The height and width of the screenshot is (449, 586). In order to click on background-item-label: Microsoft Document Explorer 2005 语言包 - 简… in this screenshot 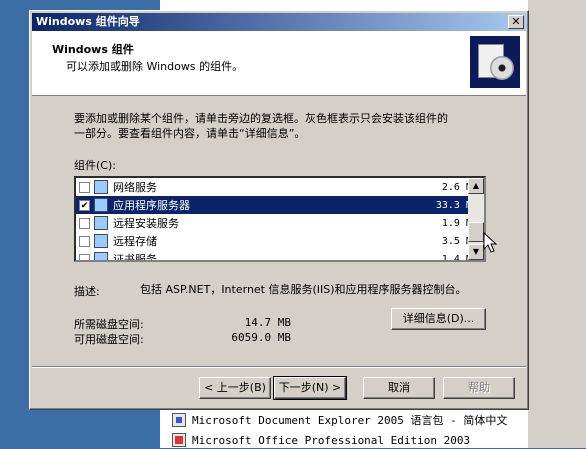, I will do `click(350, 420)`.